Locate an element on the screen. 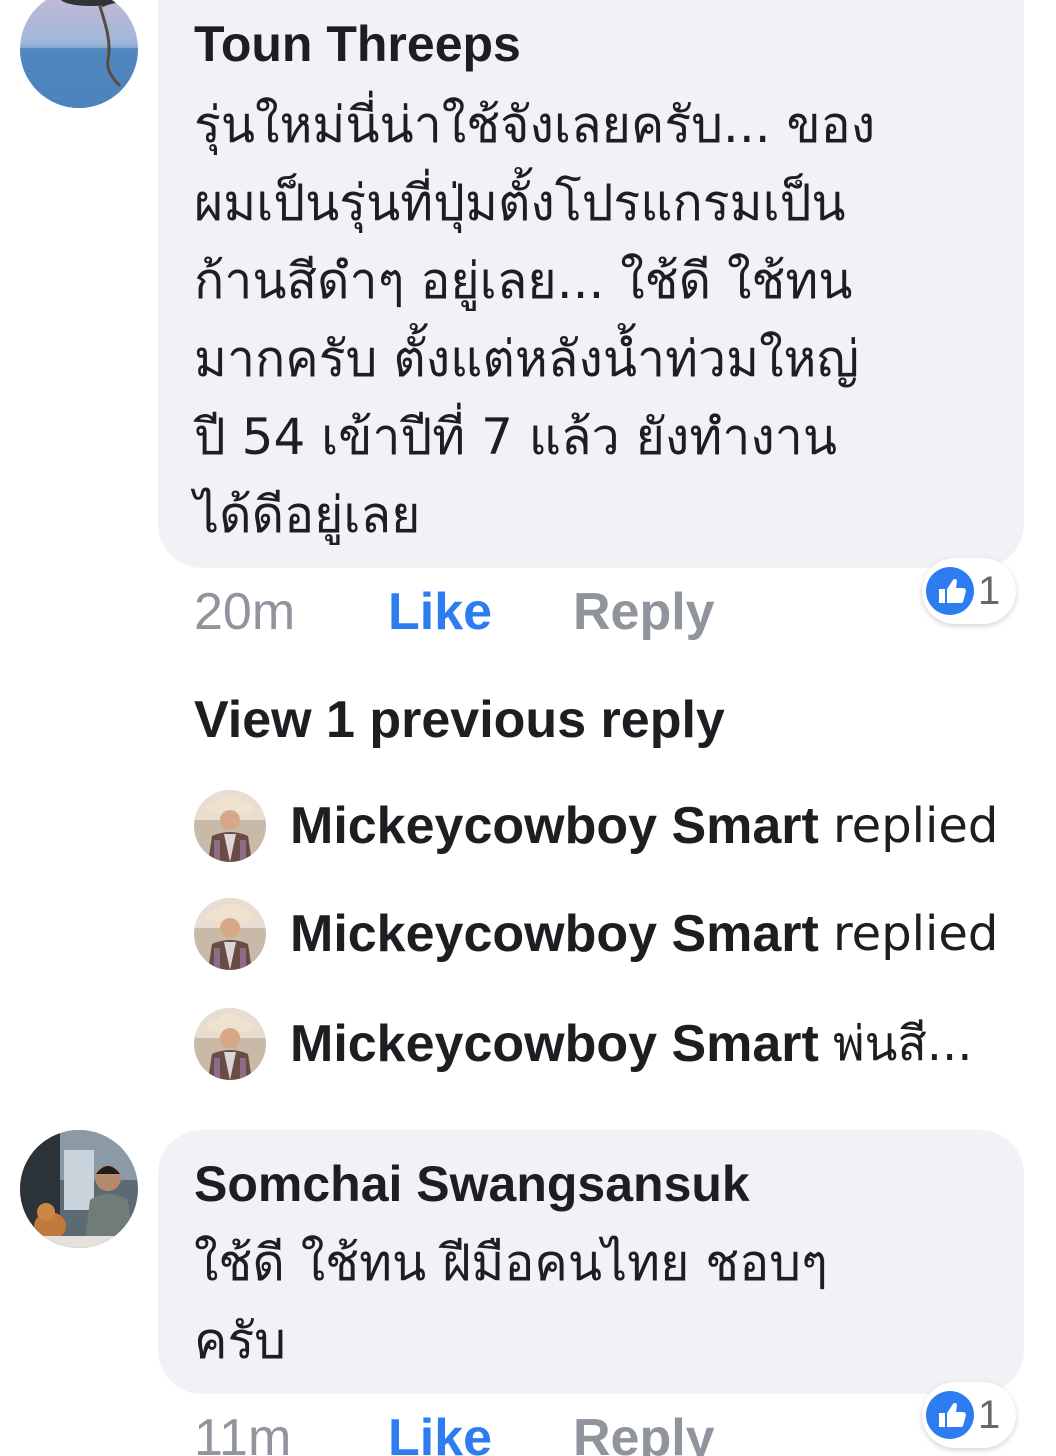 The image size is (1056, 1456). comment-timestamp: 20m is located at coordinates (244, 612).